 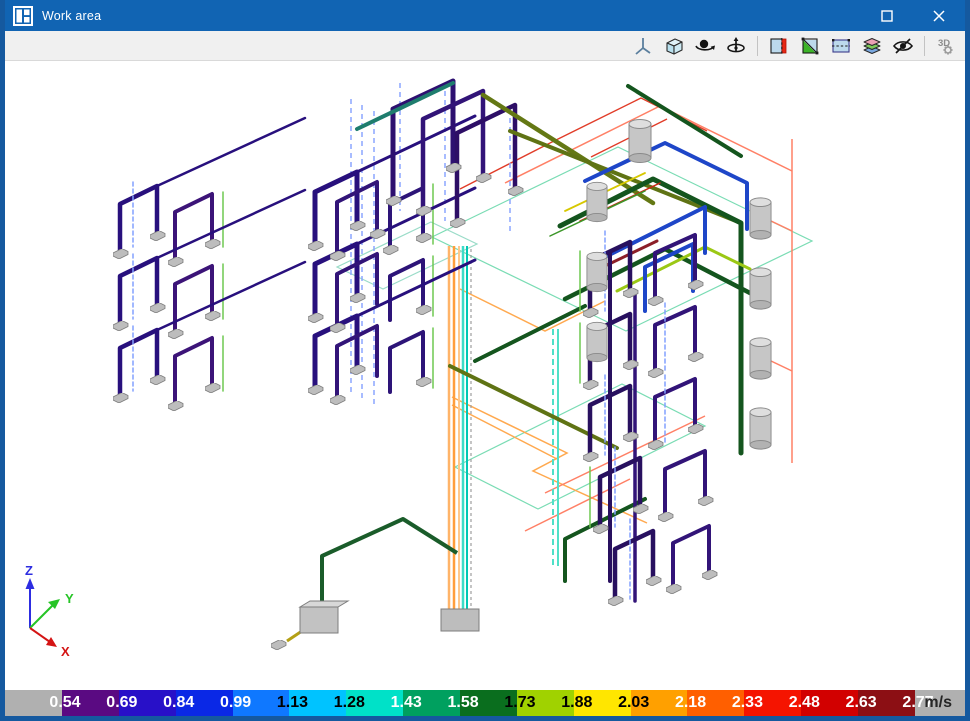 I want to click on section-vertical-icon, so click(x=778, y=45).